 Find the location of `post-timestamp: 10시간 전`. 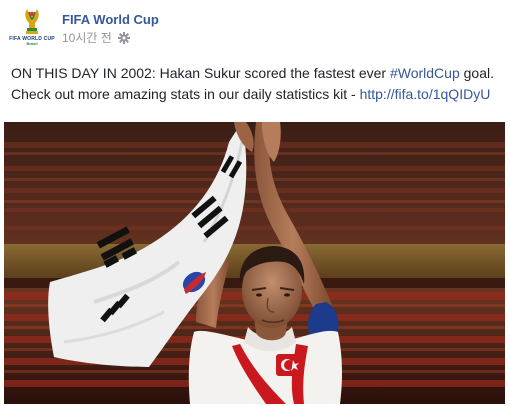

post-timestamp: 10시간 전 is located at coordinates (87, 38).